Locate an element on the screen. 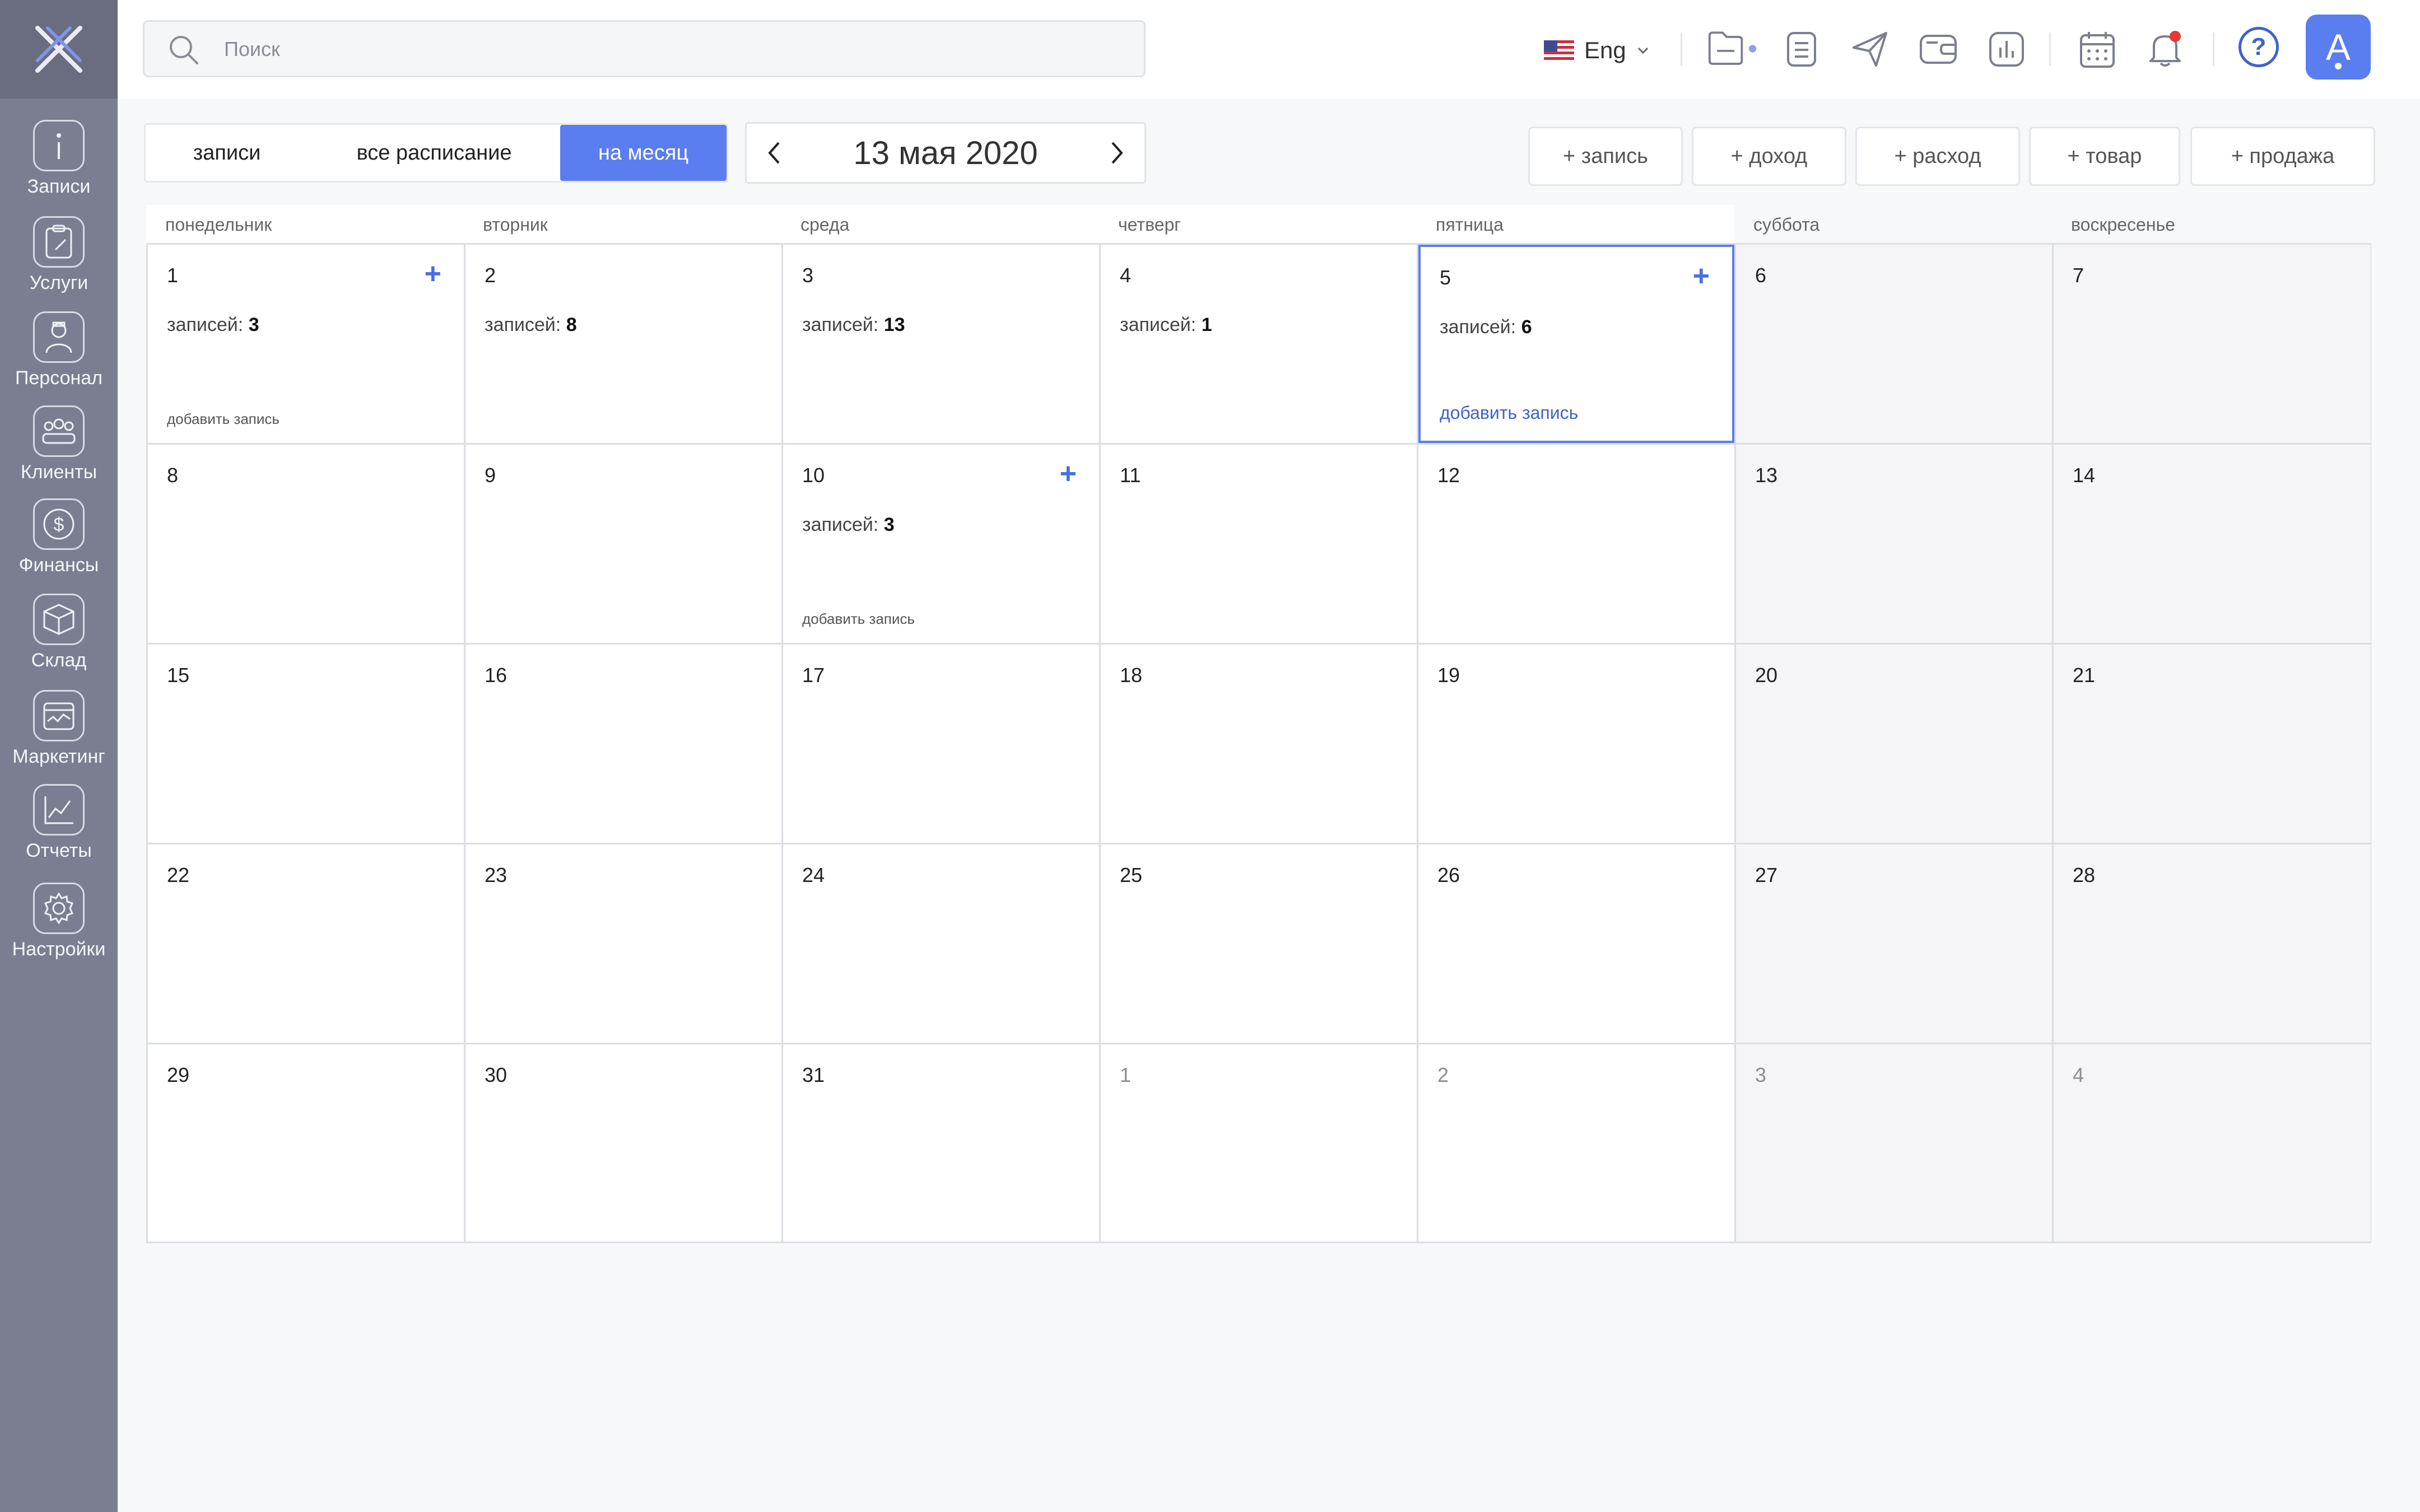 This screenshot has width=2420, height=1512. sidebar-item-settings: Настройки is located at coordinates (59, 922).